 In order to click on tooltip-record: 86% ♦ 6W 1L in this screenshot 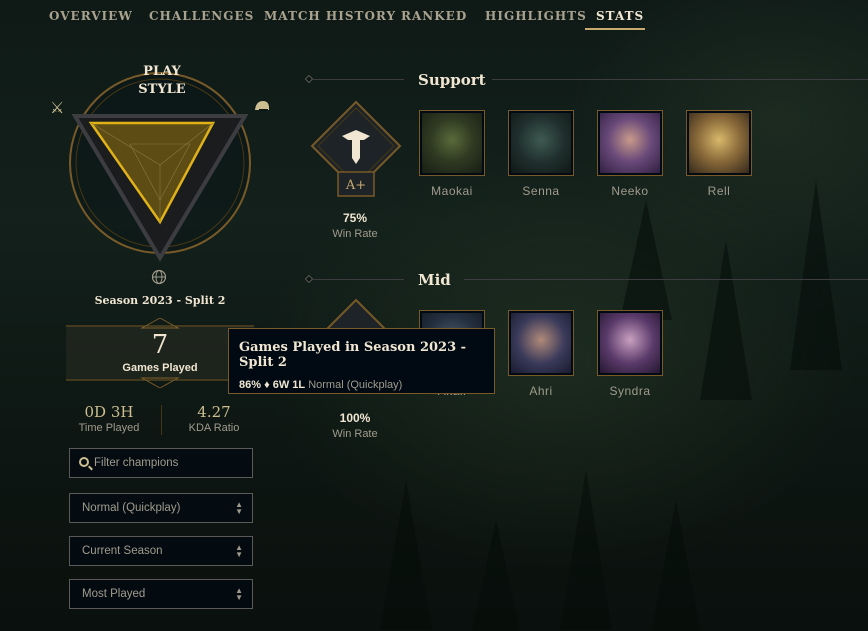, I will do `click(272, 385)`.